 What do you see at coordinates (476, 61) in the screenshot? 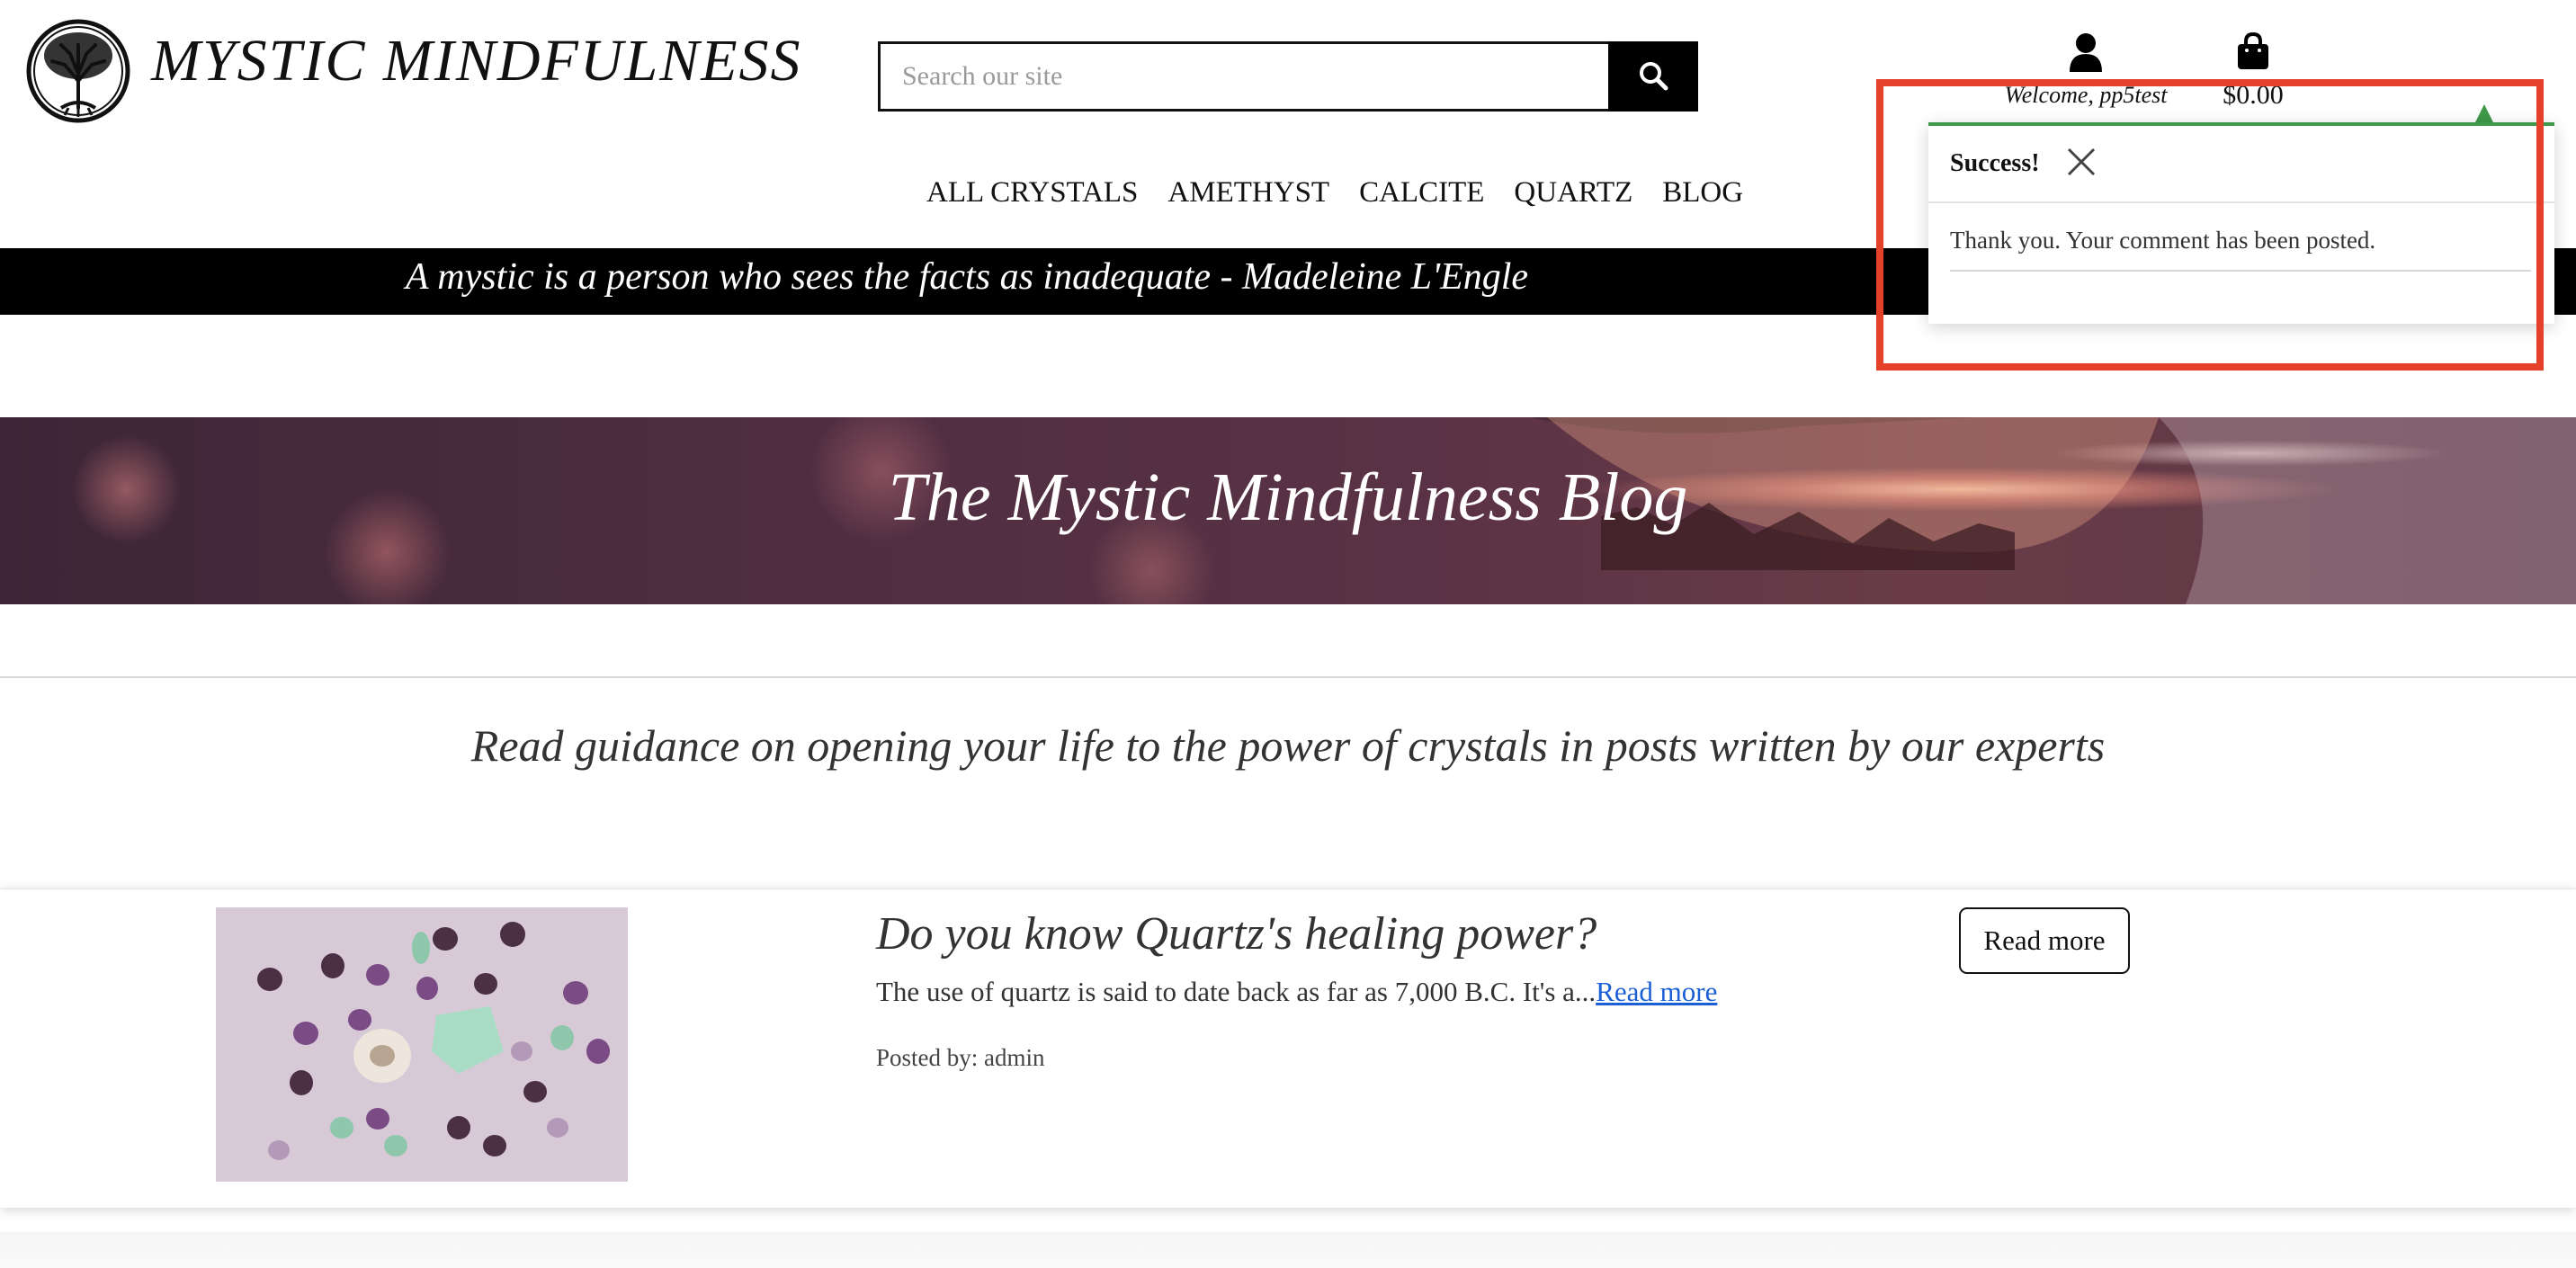
I see `brand-name: MYSTIC MINDFULNESS` at bounding box center [476, 61].